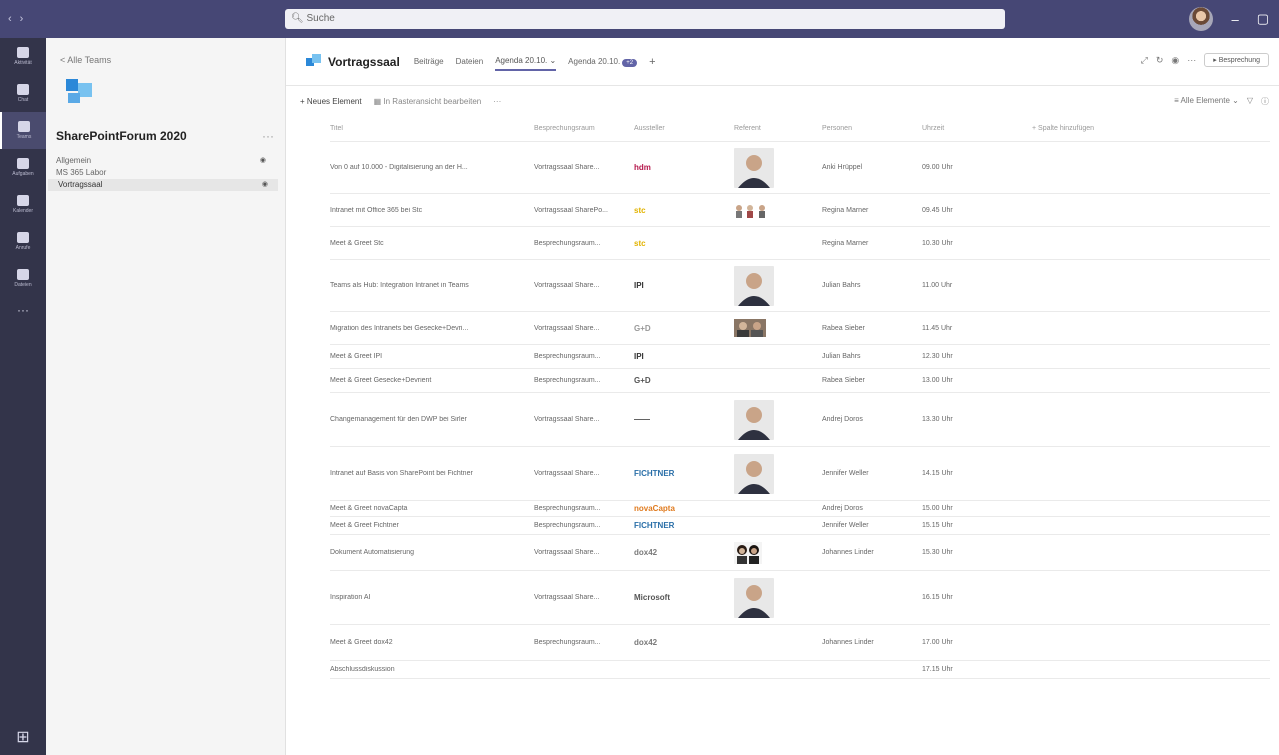 The image size is (1279, 755). Describe the element at coordinates (23, 100) in the screenshot. I see `rail-label: Chat` at that location.